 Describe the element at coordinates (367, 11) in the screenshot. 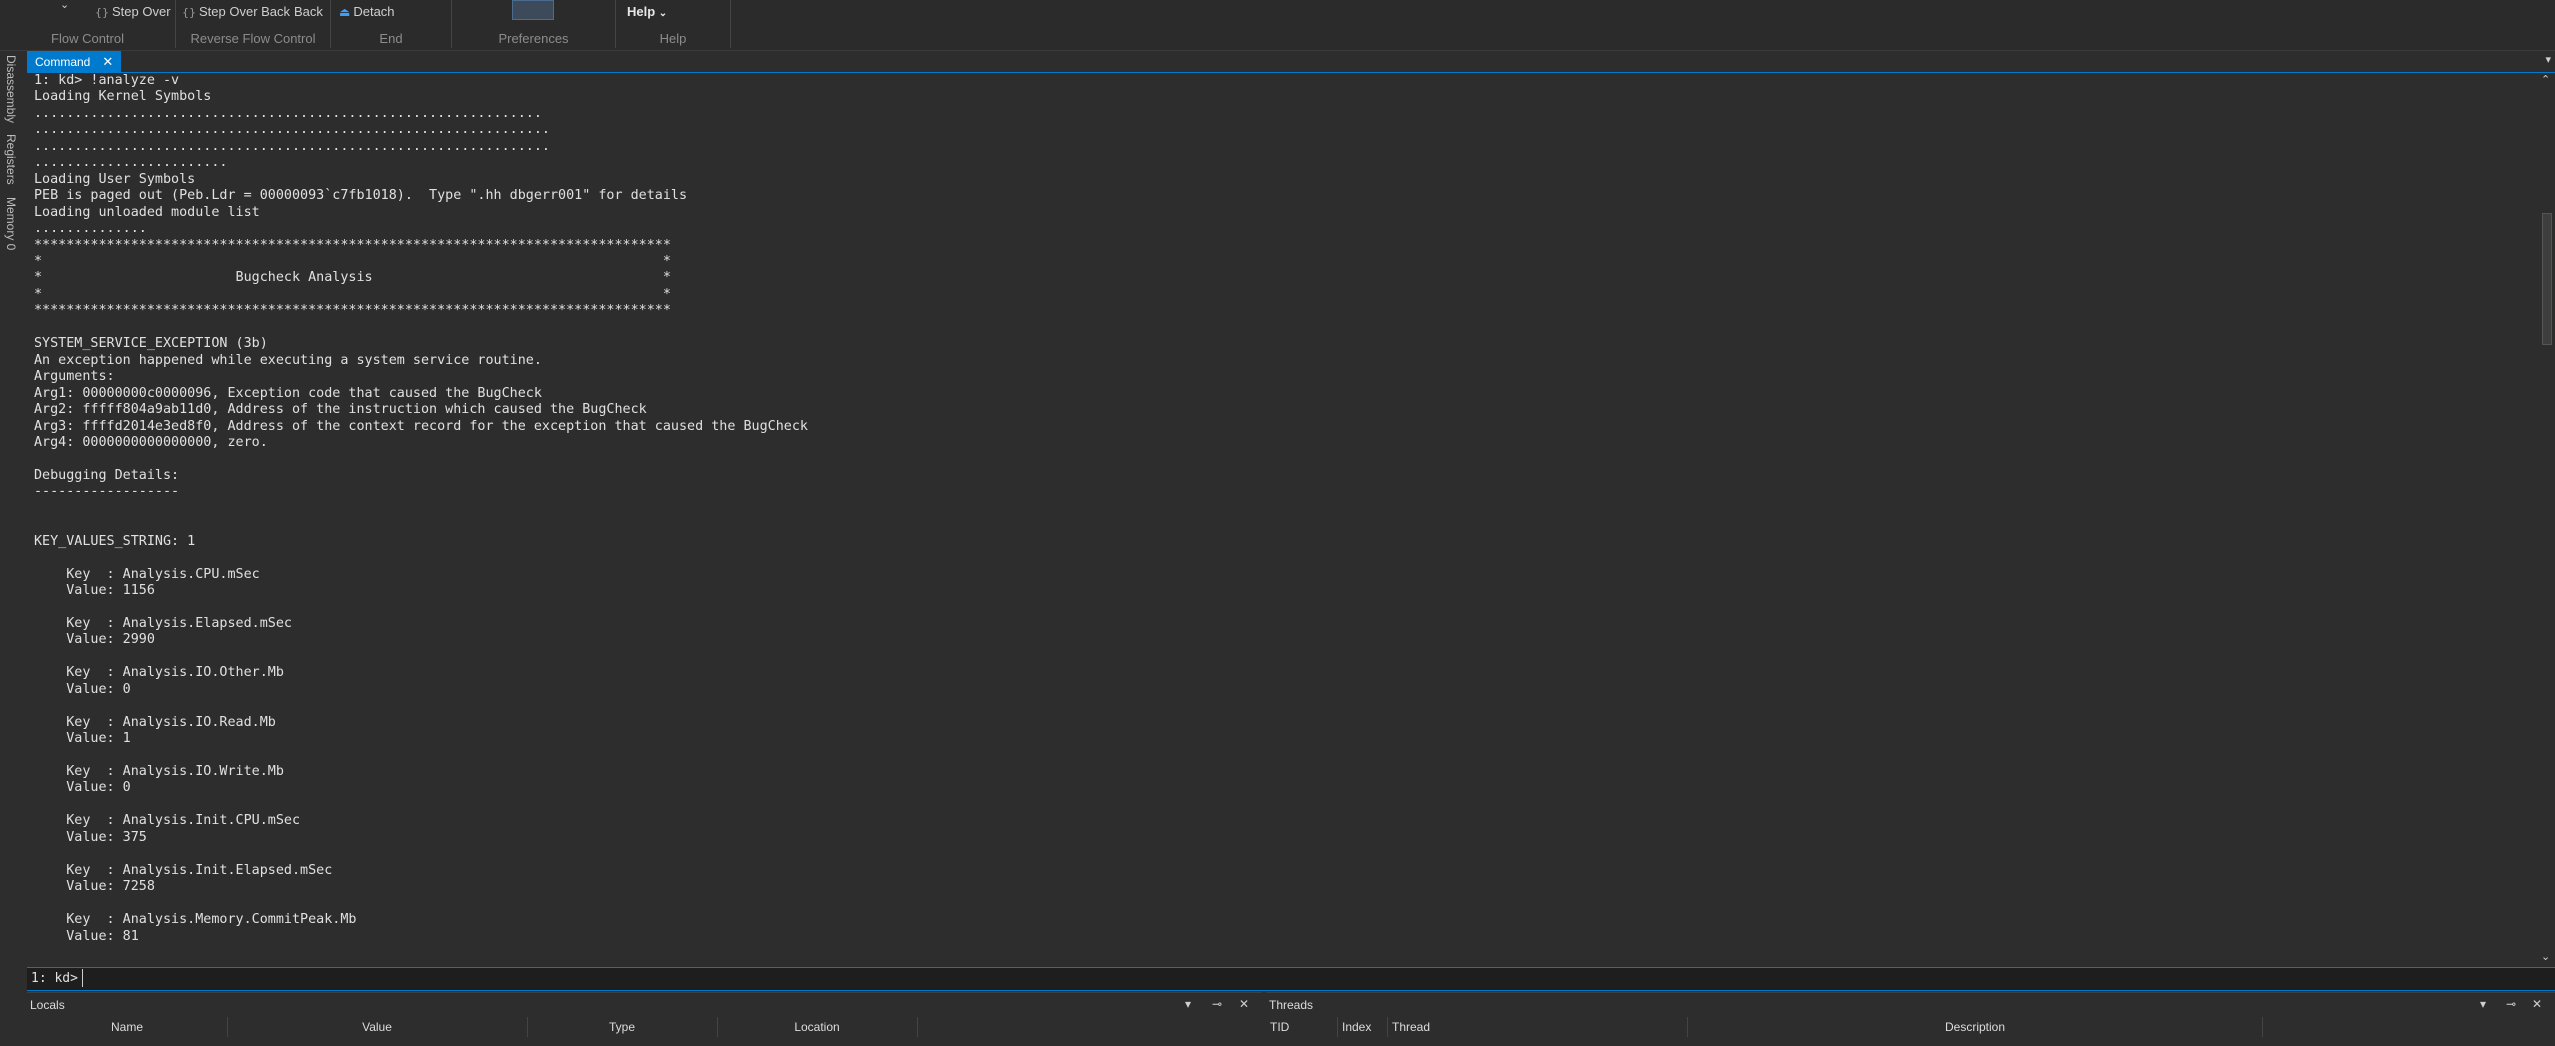

I see `detach-button: ⏏ Detach` at that location.